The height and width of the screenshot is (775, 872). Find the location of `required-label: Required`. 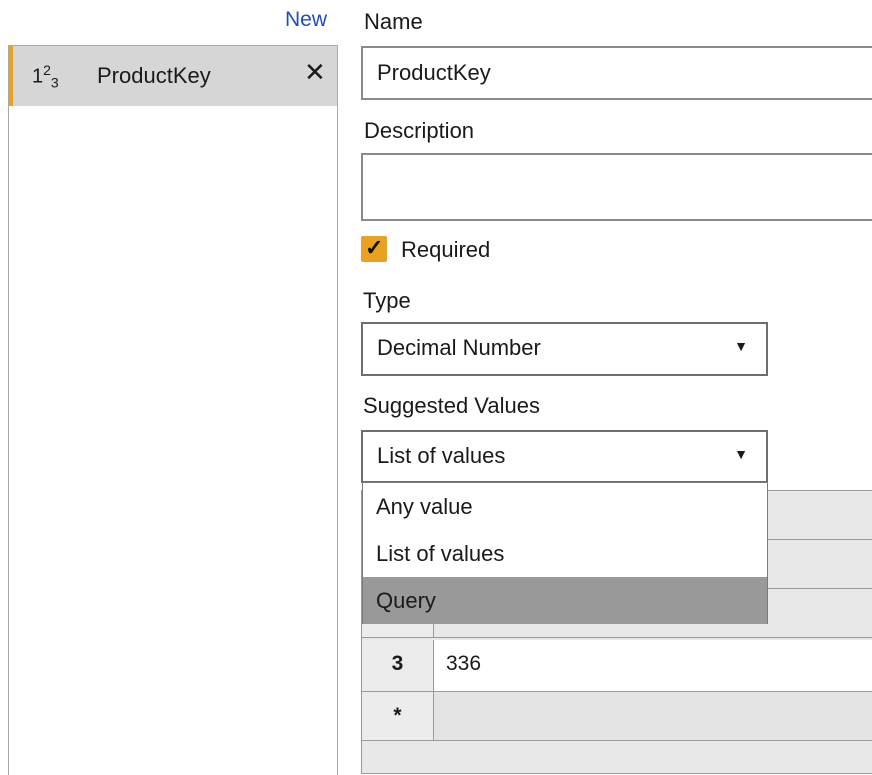

required-label: Required is located at coordinates (446, 249).